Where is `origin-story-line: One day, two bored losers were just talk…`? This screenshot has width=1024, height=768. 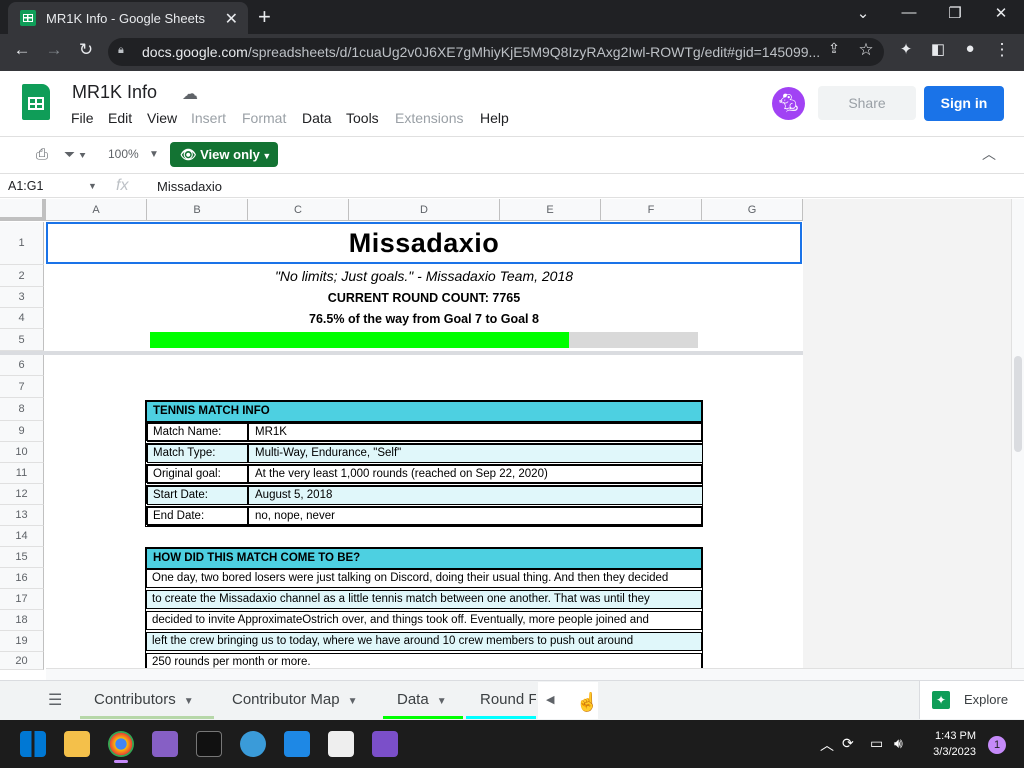
origin-story-line: One day, two bored losers were just talk… is located at coordinates (424, 578).